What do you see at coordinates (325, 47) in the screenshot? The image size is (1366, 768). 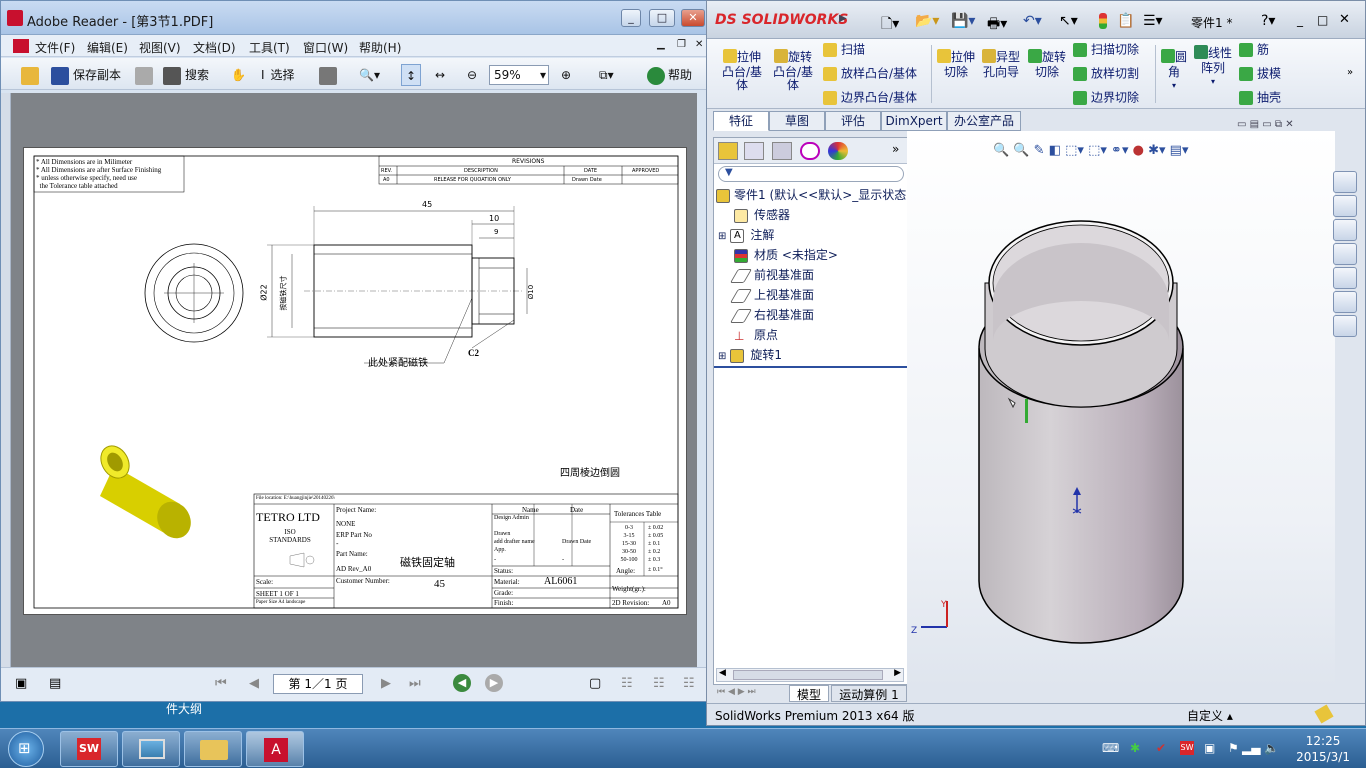 I see `menu-window: 窗口(W)` at bounding box center [325, 47].